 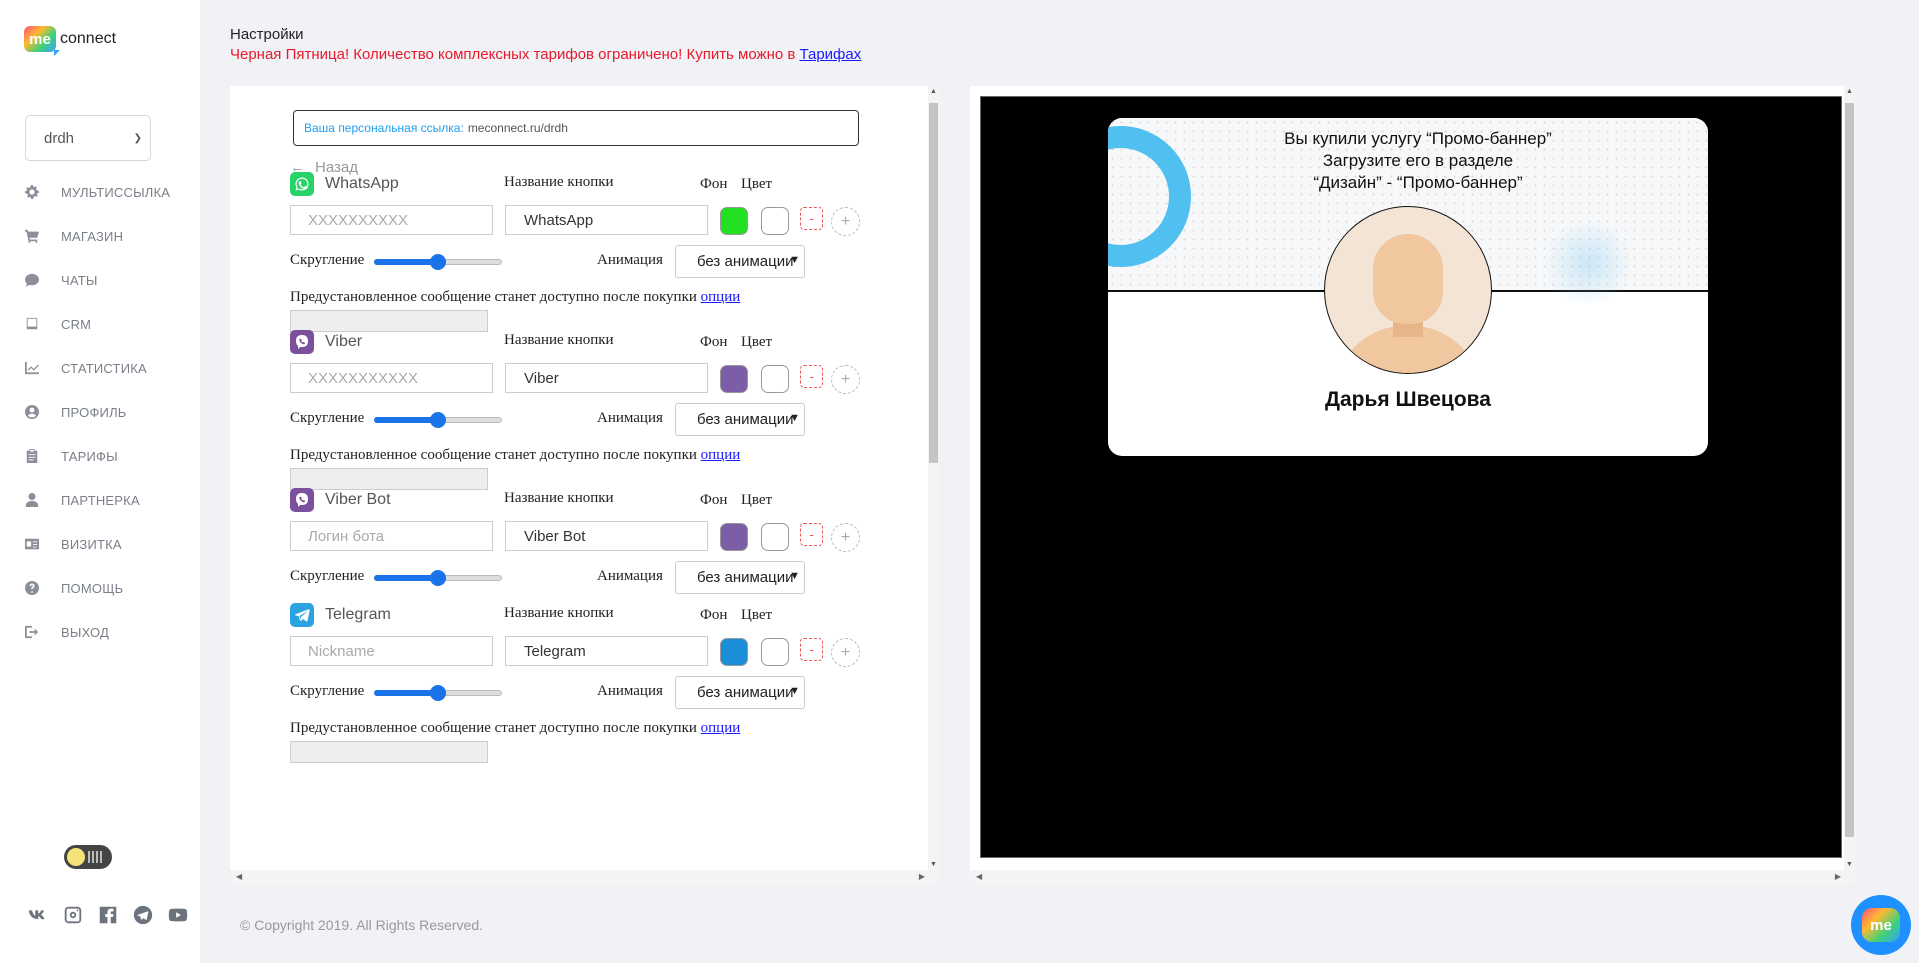 What do you see at coordinates (88, 138) in the screenshot?
I see `account-select: drdh ❯` at bounding box center [88, 138].